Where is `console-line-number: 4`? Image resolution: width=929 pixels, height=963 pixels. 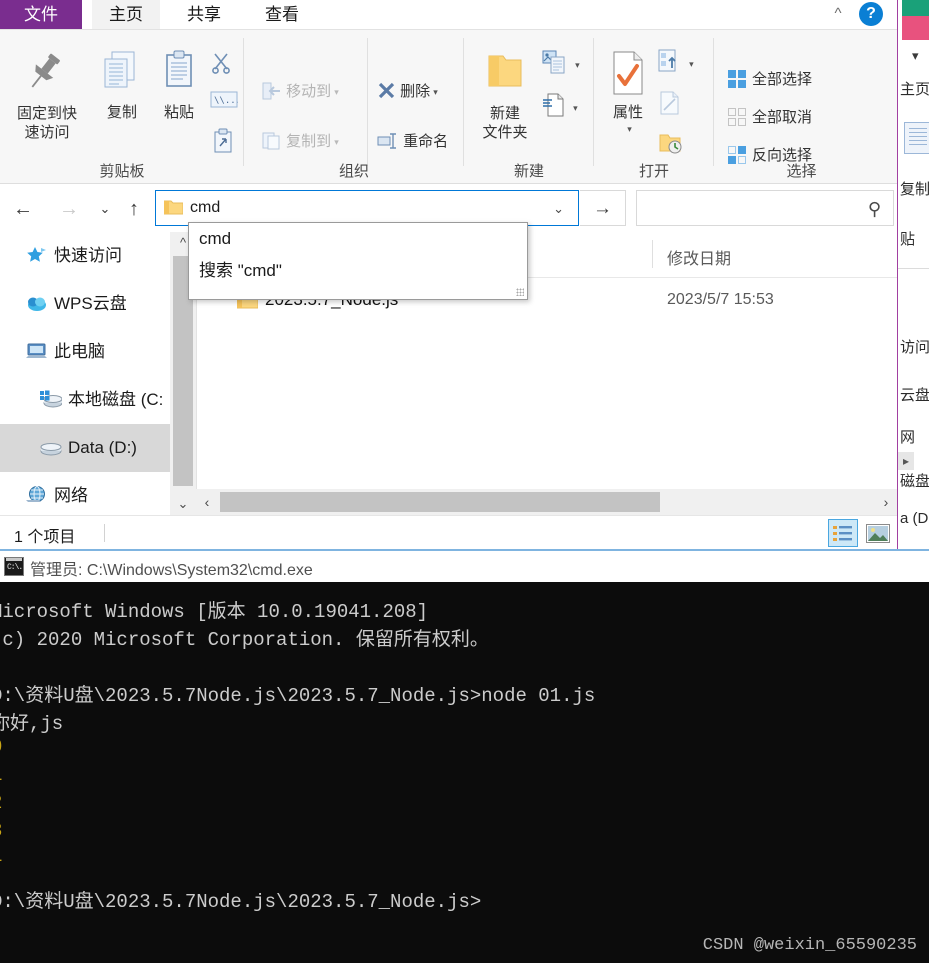
console-line-number: 4 is located at coordinates (1, 859).